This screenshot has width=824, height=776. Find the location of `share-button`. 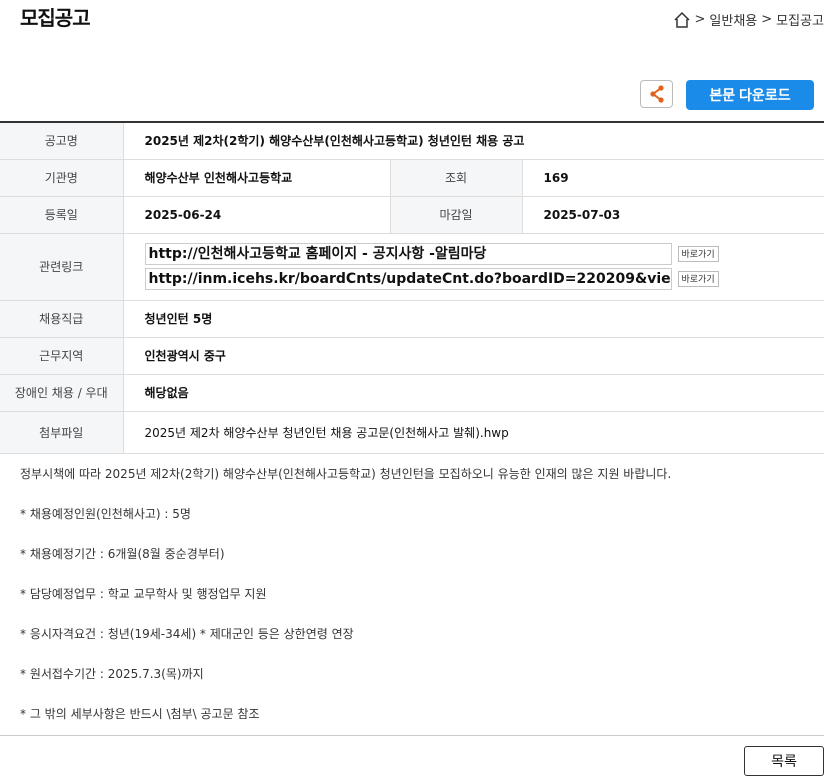

share-button is located at coordinates (656, 94).